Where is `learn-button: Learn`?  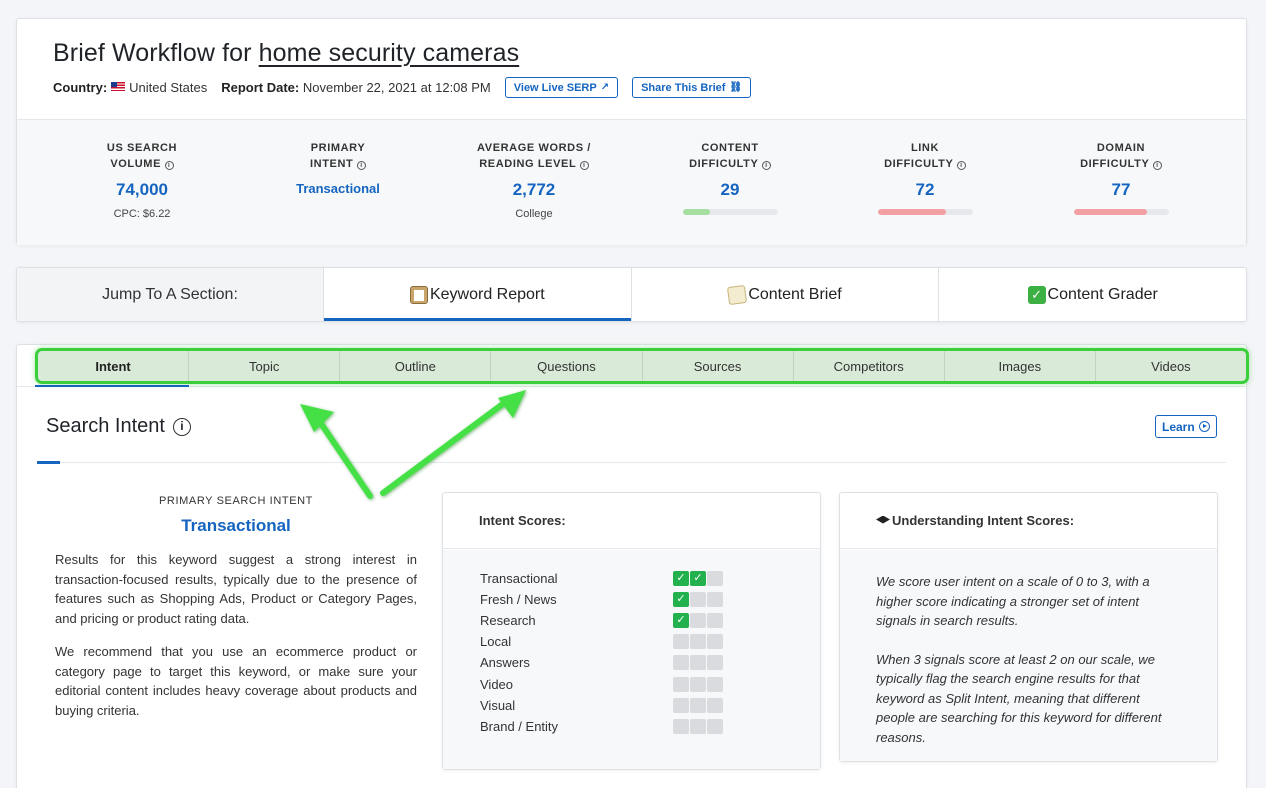 learn-button: Learn is located at coordinates (1186, 426).